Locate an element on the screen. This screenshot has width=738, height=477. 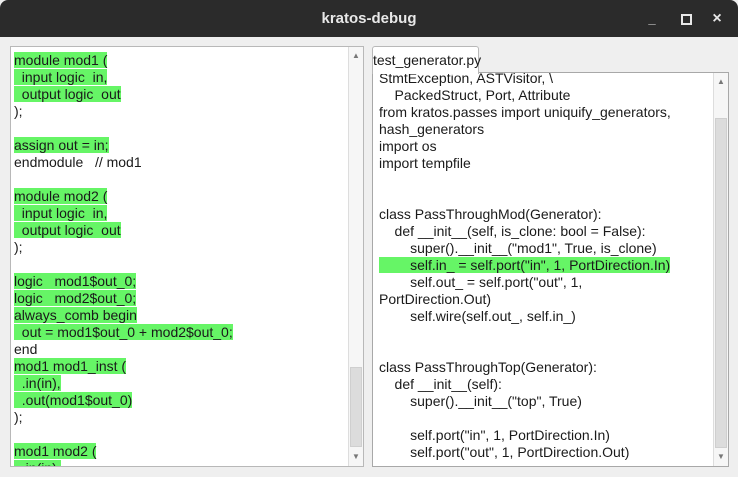
code-line: mod1 mod2 ( is located at coordinates (123, 451).